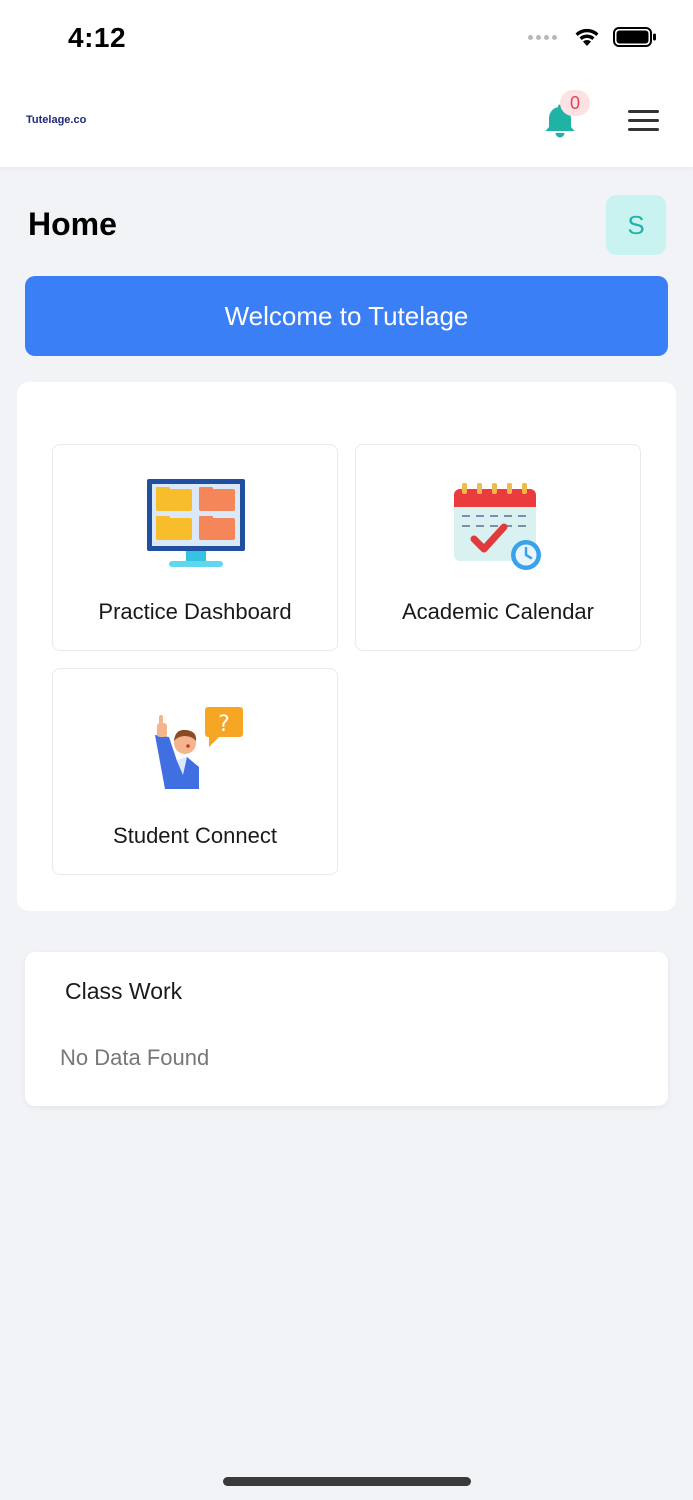 The width and height of the screenshot is (693, 1500). What do you see at coordinates (195, 835) in the screenshot?
I see `tile-label: Student Connect` at bounding box center [195, 835].